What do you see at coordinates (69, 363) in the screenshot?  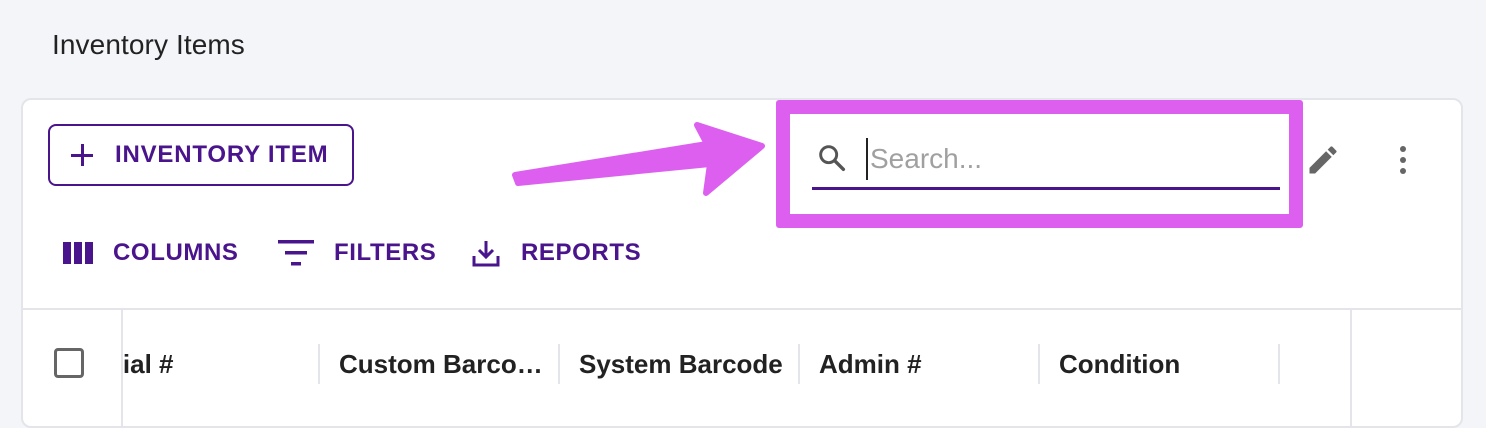 I see `select-all-checkbox` at bounding box center [69, 363].